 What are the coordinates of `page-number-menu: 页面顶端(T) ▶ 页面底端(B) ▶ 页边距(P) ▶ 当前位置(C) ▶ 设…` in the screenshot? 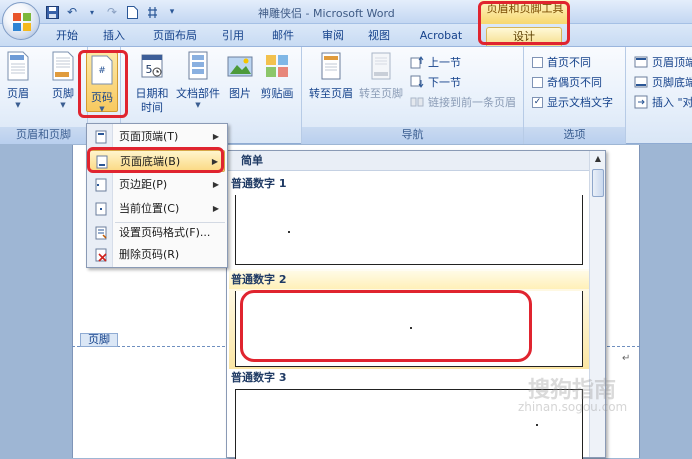 It's located at (157, 195).